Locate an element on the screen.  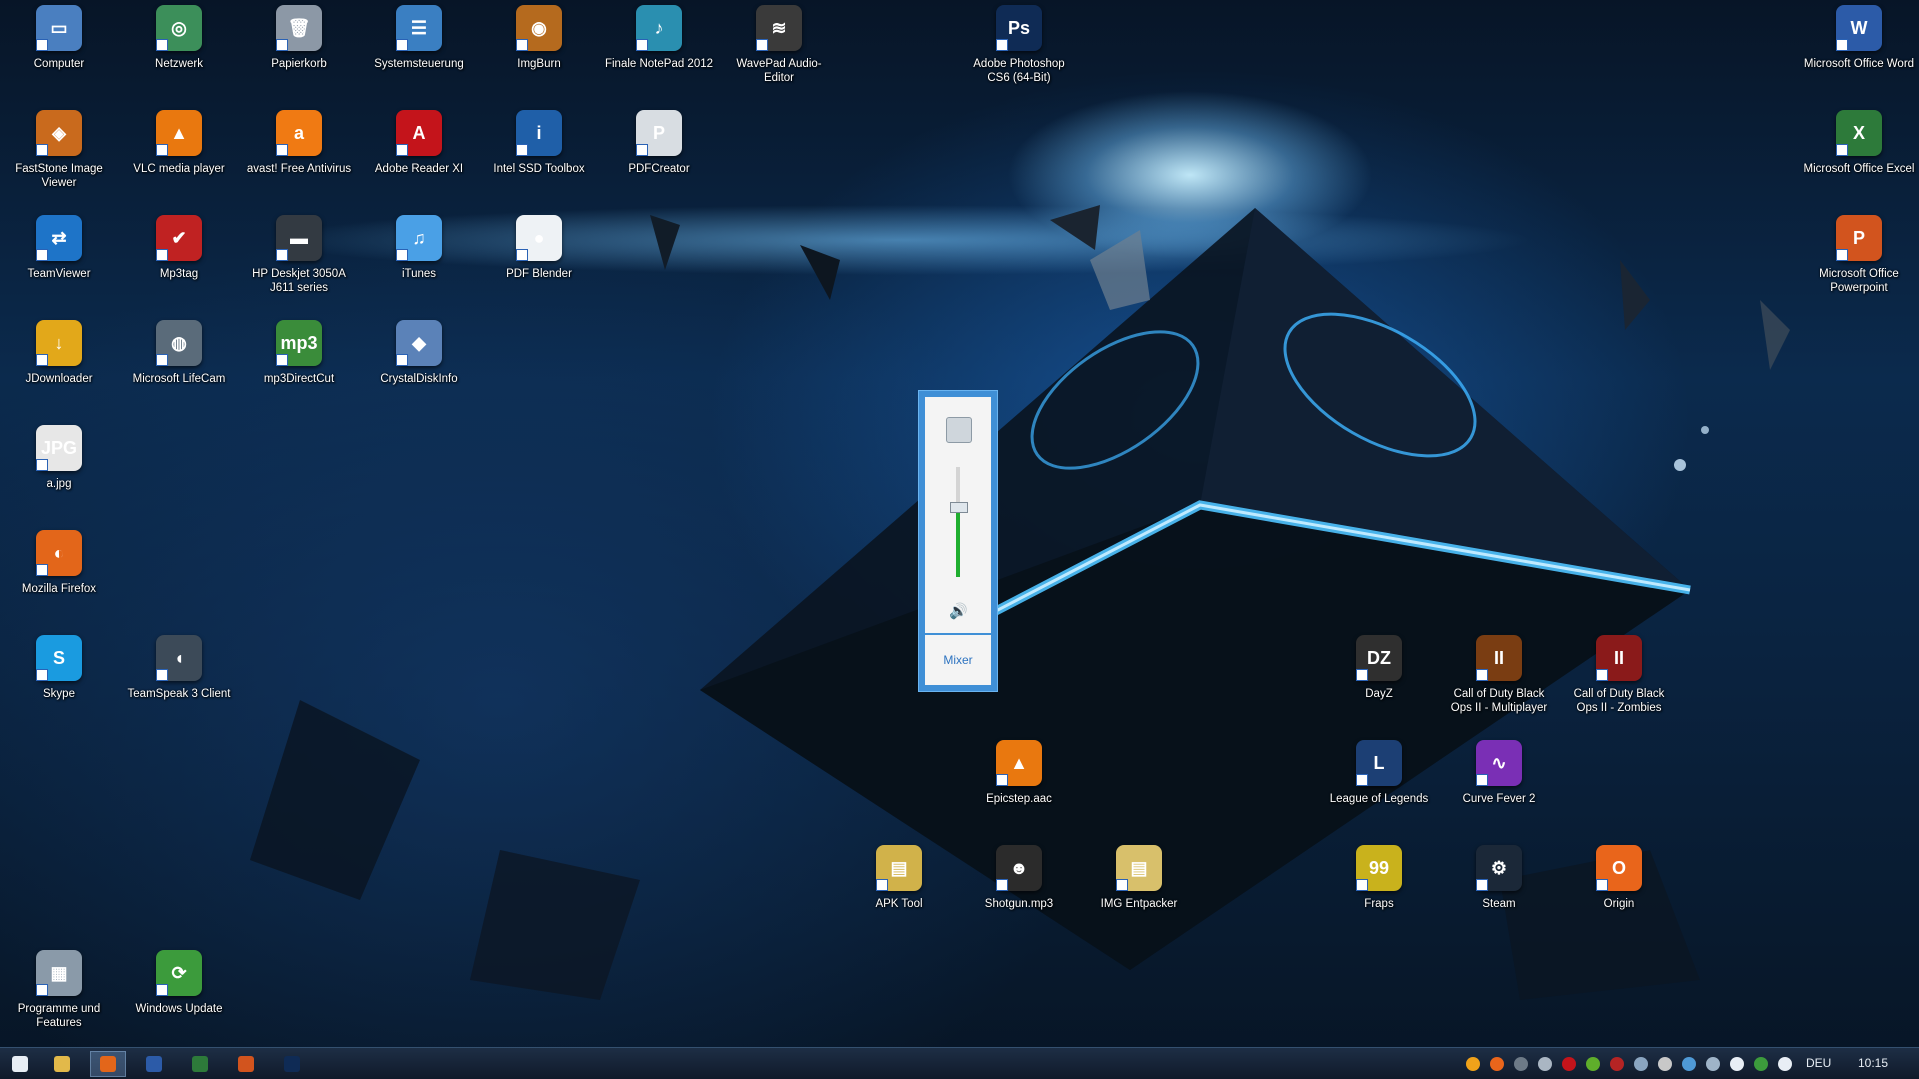
speaker-icon: 🔊 is located at coordinates (958, 612).